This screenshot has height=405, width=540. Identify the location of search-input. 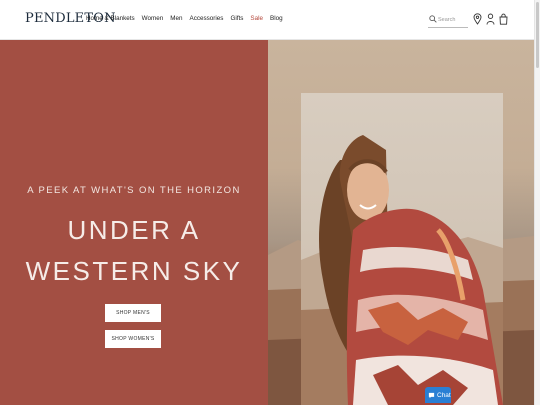
(453, 20).